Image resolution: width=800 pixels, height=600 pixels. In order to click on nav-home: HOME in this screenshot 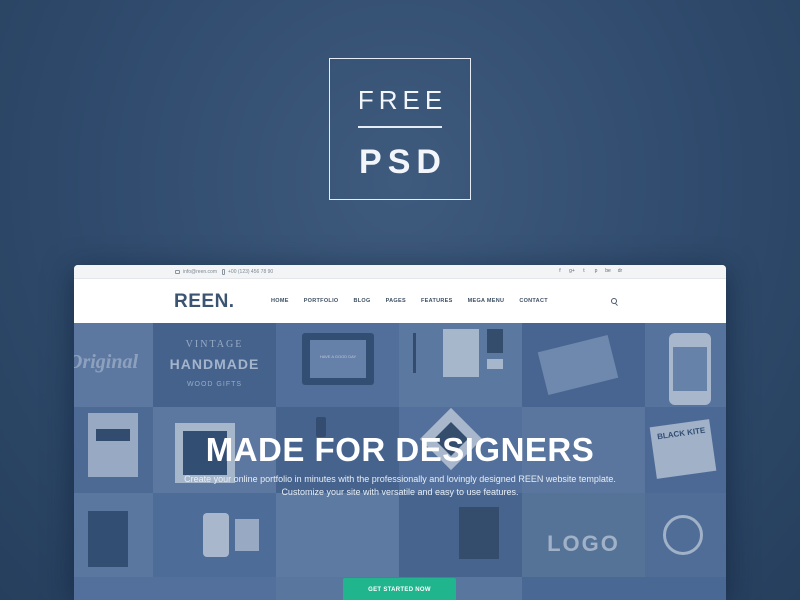, I will do `click(280, 301)`.